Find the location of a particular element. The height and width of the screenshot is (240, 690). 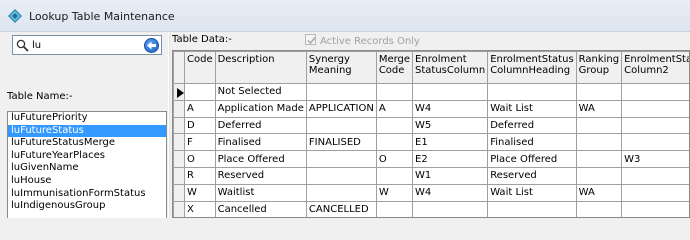

table-cell: Not Selected is located at coordinates (260, 92).